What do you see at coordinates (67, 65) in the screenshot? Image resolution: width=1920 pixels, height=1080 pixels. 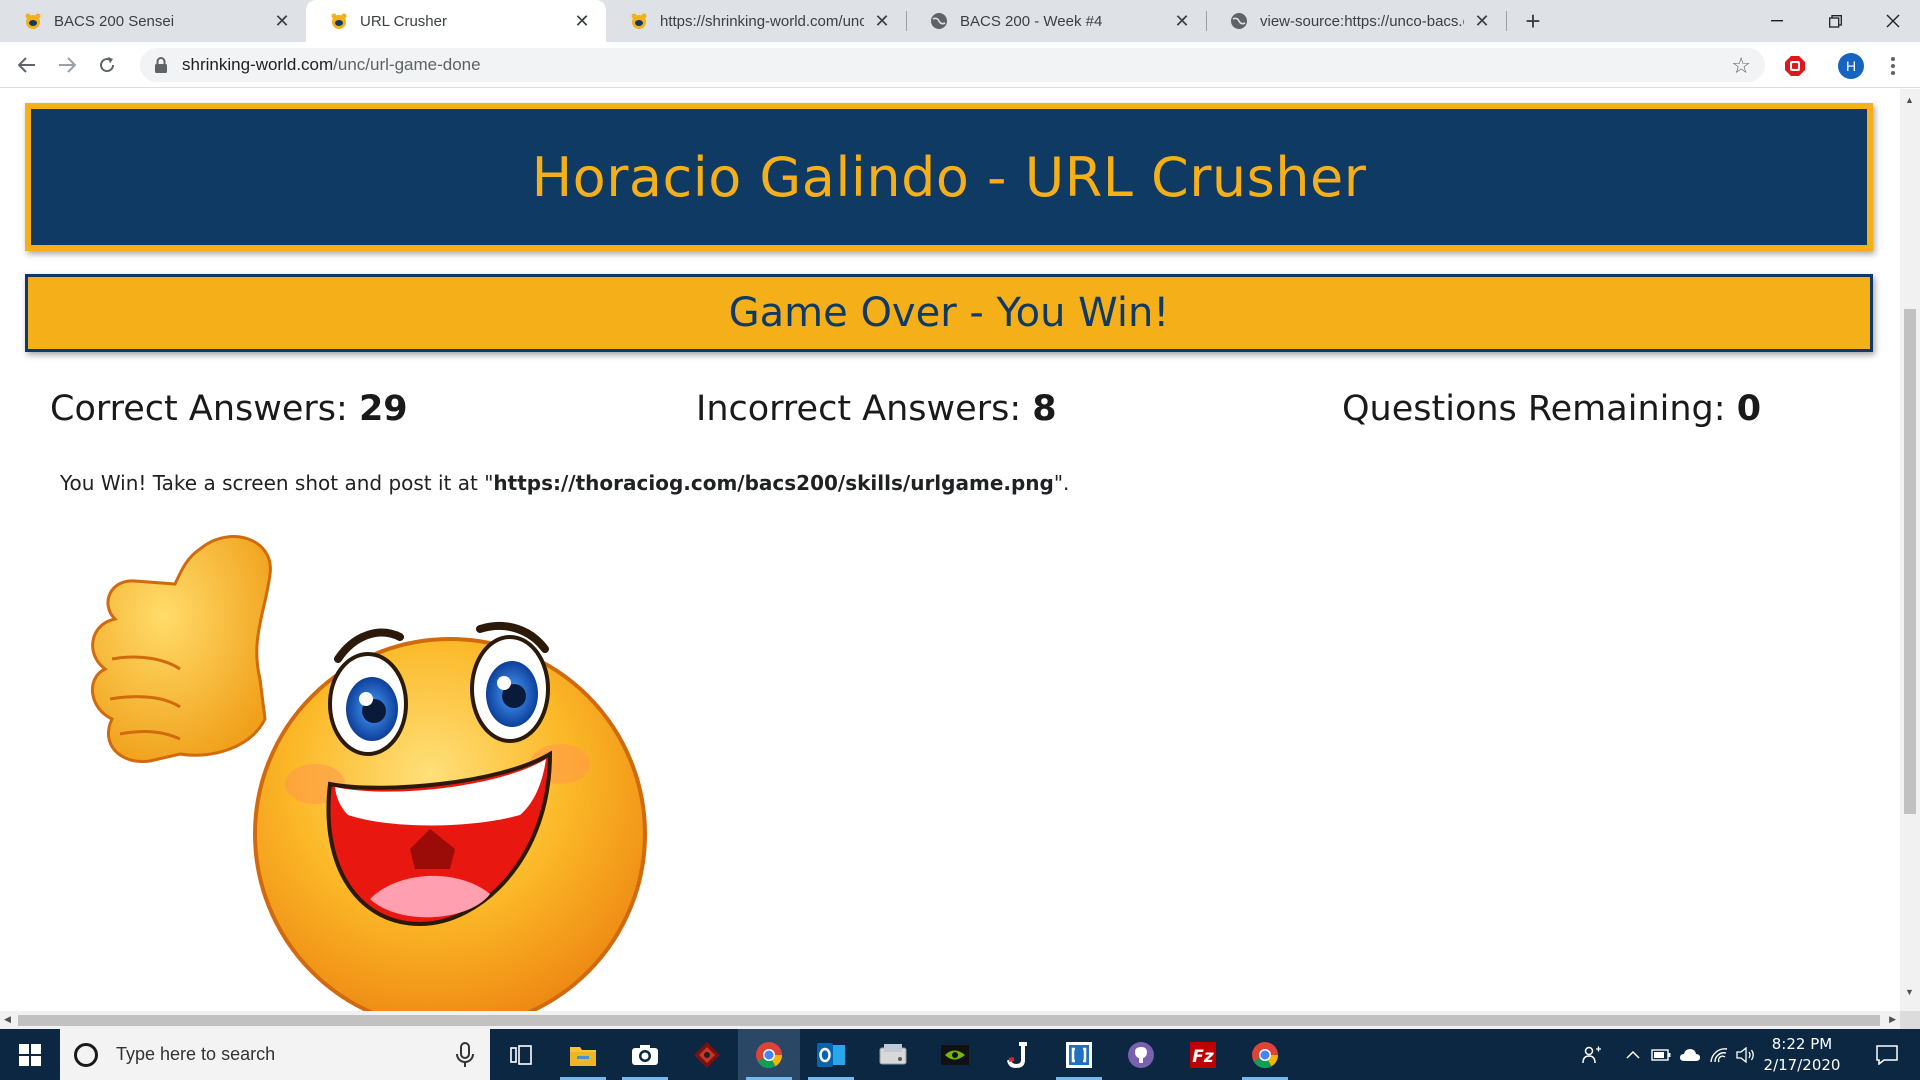 I see `forward-button` at bounding box center [67, 65].